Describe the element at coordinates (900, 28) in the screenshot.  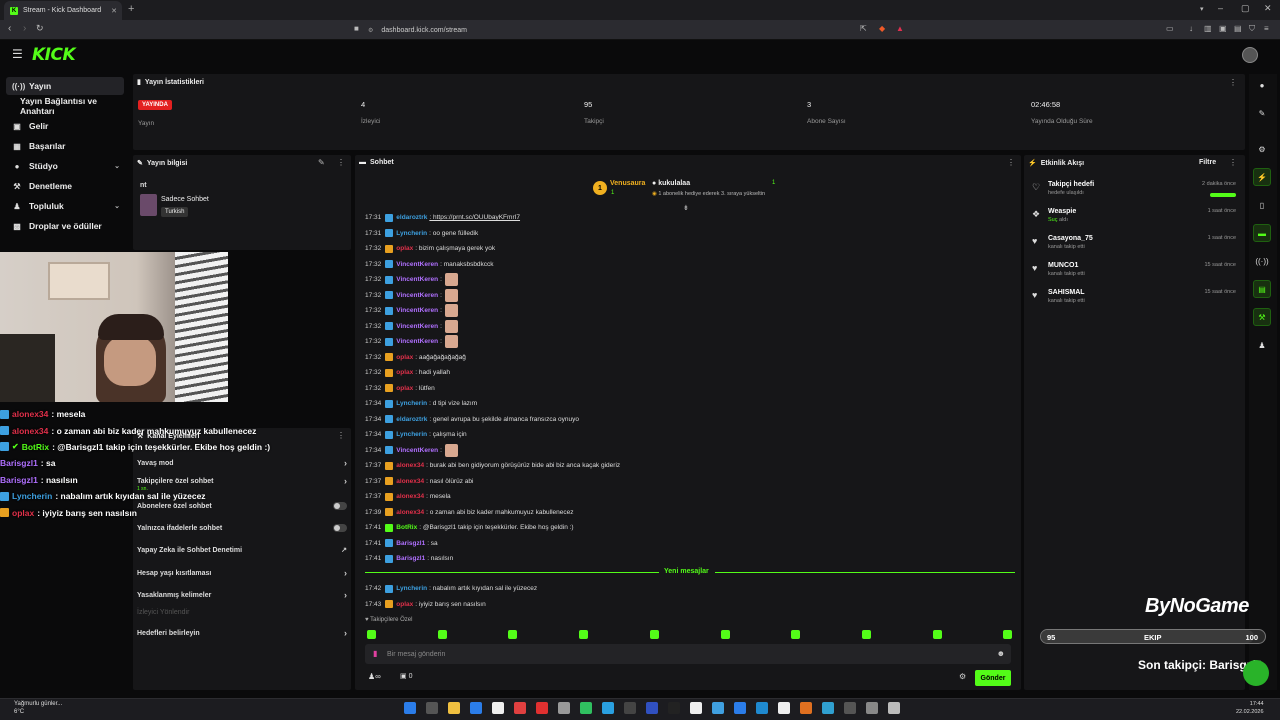
I see `brave-rewards-icon: ▲` at that location.